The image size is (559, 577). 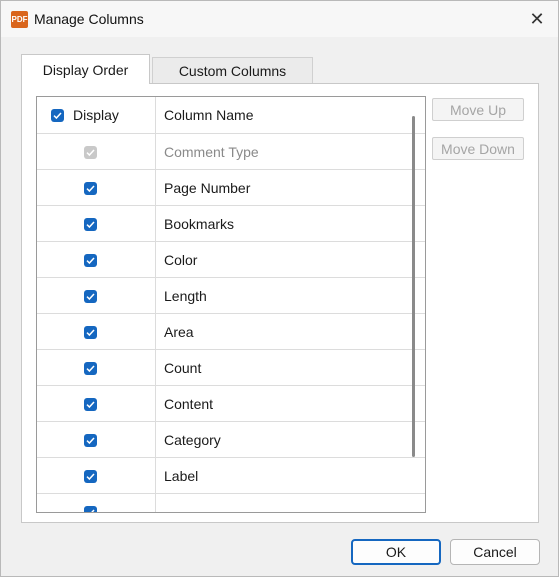 What do you see at coordinates (478, 148) in the screenshot?
I see `move-down-button: Move Down` at bounding box center [478, 148].